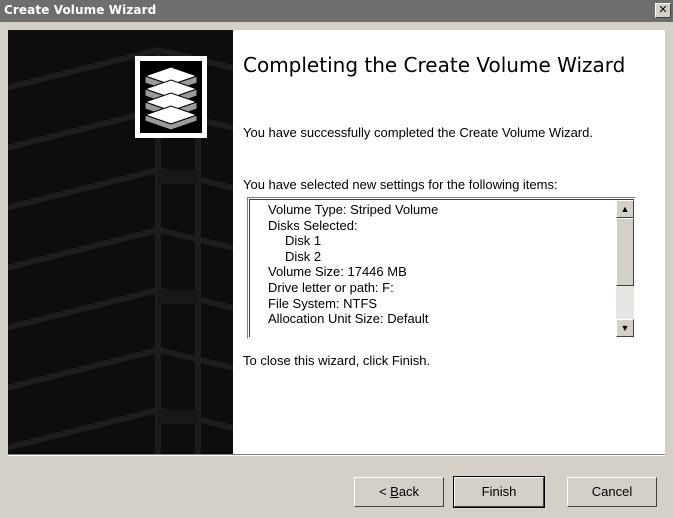 The image size is (673, 518). Describe the element at coordinates (80, 10) in the screenshot. I see `window-title: Create Volume Wizard` at that location.